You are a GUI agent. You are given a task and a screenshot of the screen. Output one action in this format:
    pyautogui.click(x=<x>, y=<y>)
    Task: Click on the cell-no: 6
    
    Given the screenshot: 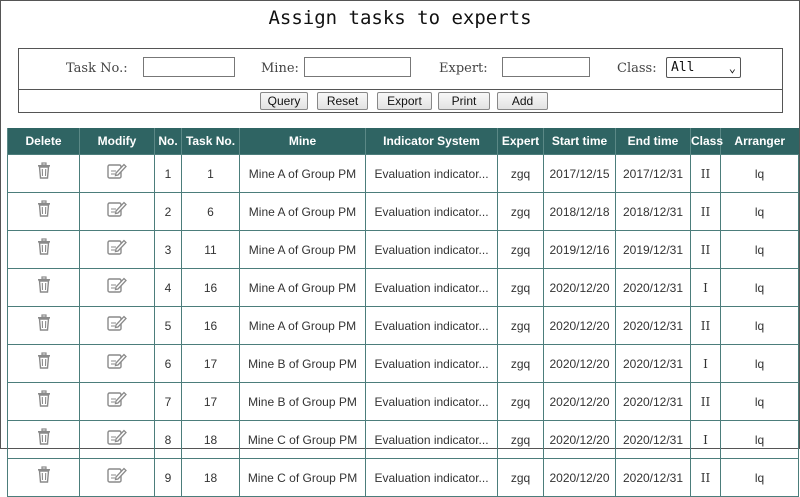 What is the action you would take?
    pyautogui.click(x=168, y=364)
    